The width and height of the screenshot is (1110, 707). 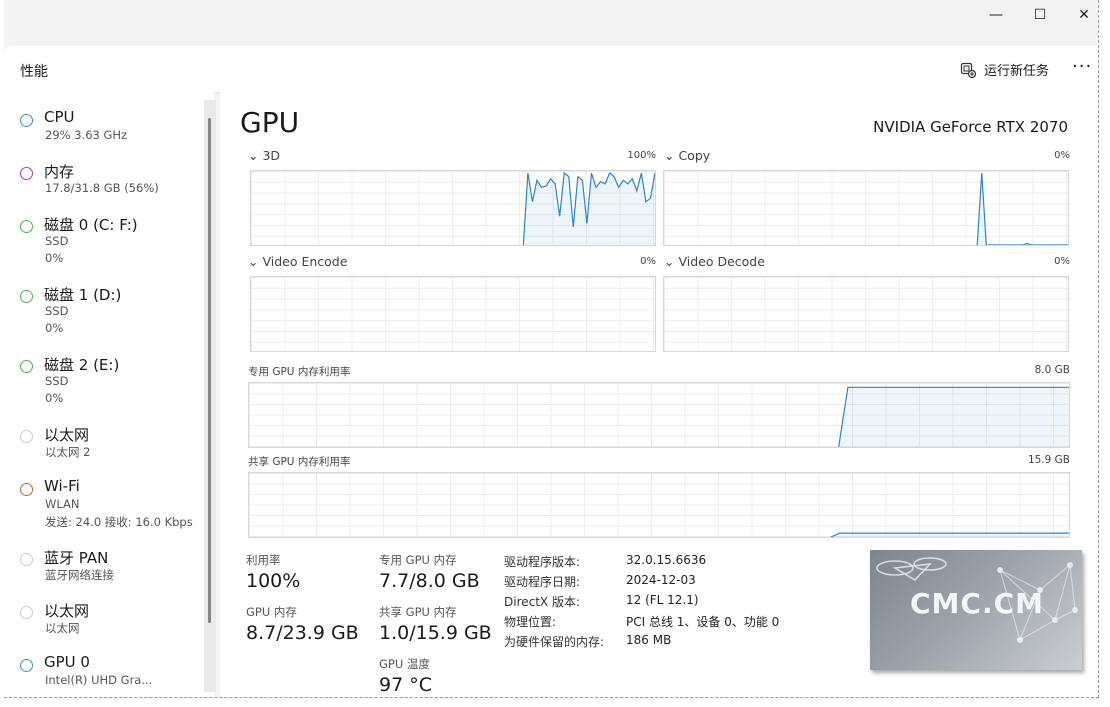 I want to click on minimize-button: —, so click(x=996, y=15).